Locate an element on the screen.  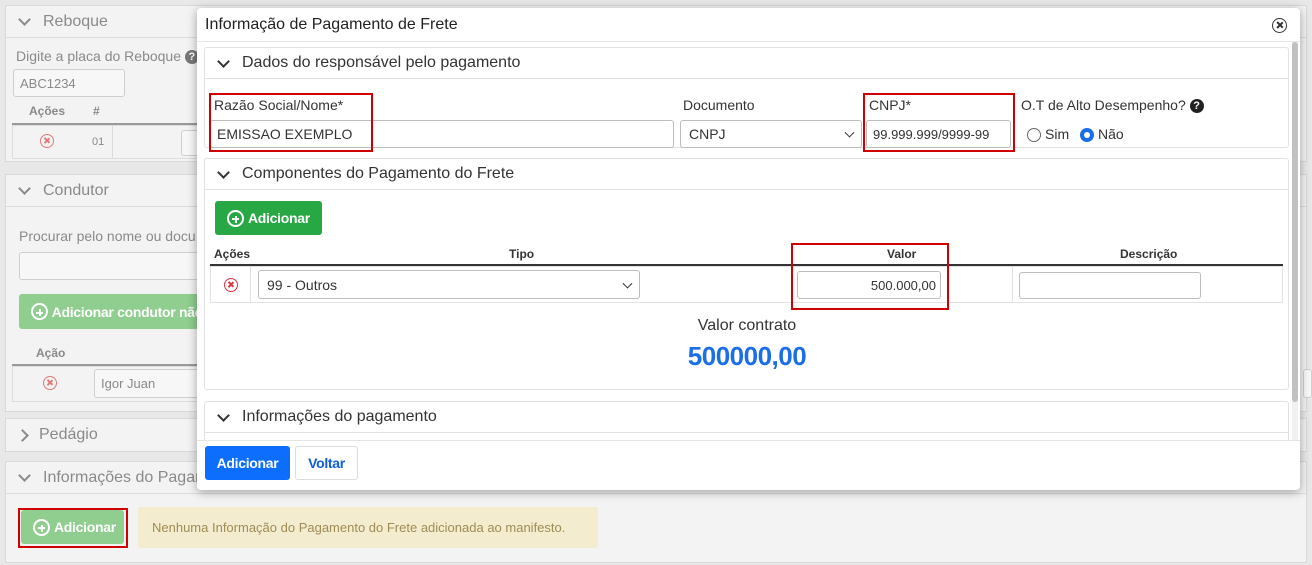
modal-title: Informação de Pagamento de Frete is located at coordinates (331, 24).